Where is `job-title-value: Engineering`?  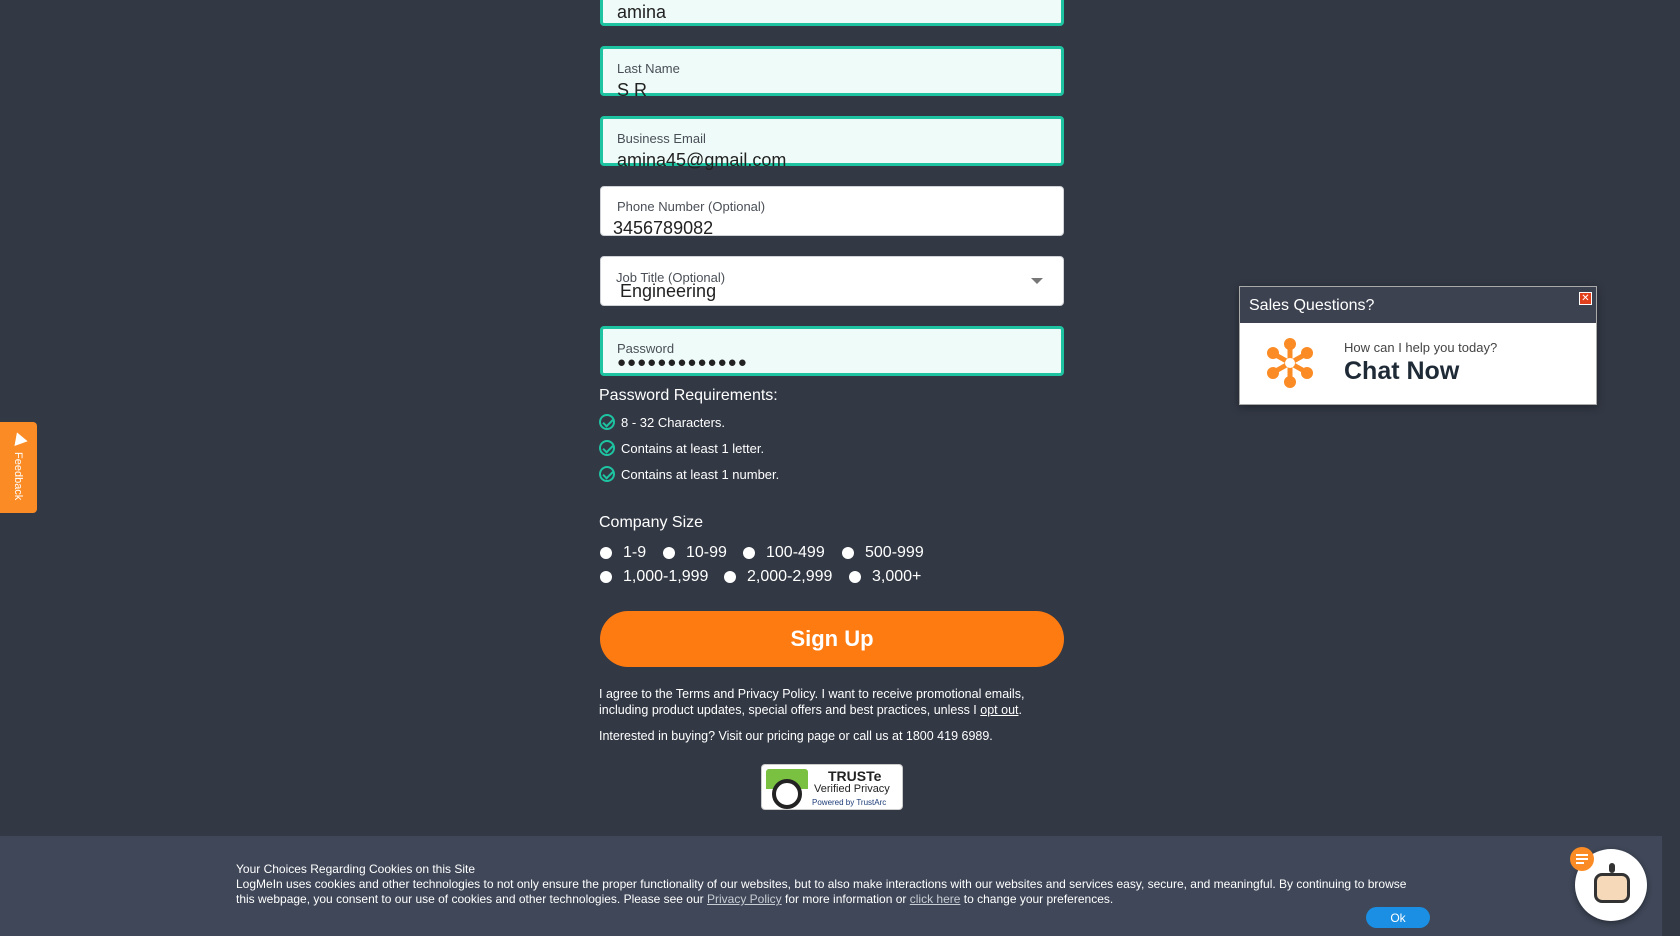 job-title-value: Engineering is located at coordinates (668, 291).